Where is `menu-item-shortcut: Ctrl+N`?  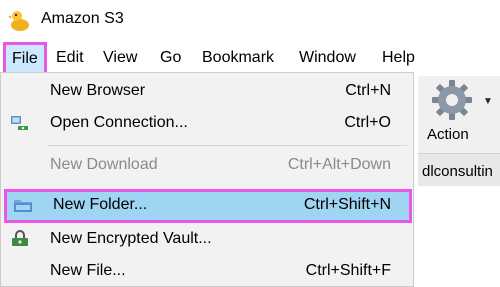 menu-item-shortcut: Ctrl+N is located at coordinates (368, 90).